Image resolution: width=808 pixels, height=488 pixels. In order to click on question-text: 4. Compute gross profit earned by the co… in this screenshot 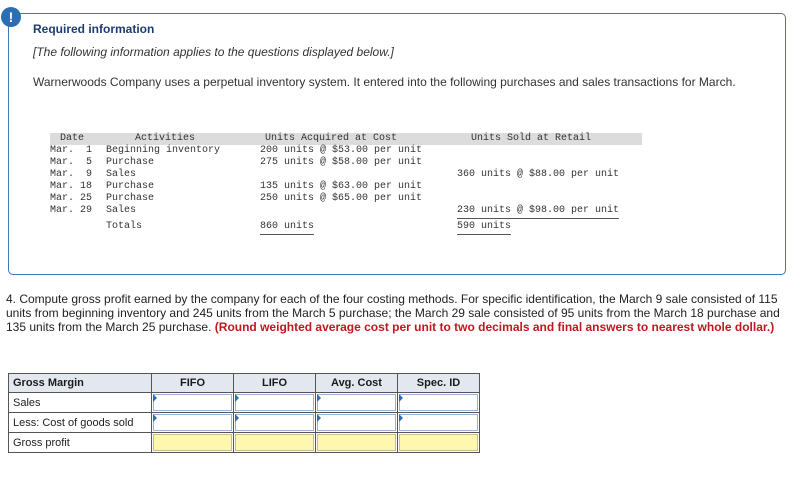, I will do `click(401, 313)`.